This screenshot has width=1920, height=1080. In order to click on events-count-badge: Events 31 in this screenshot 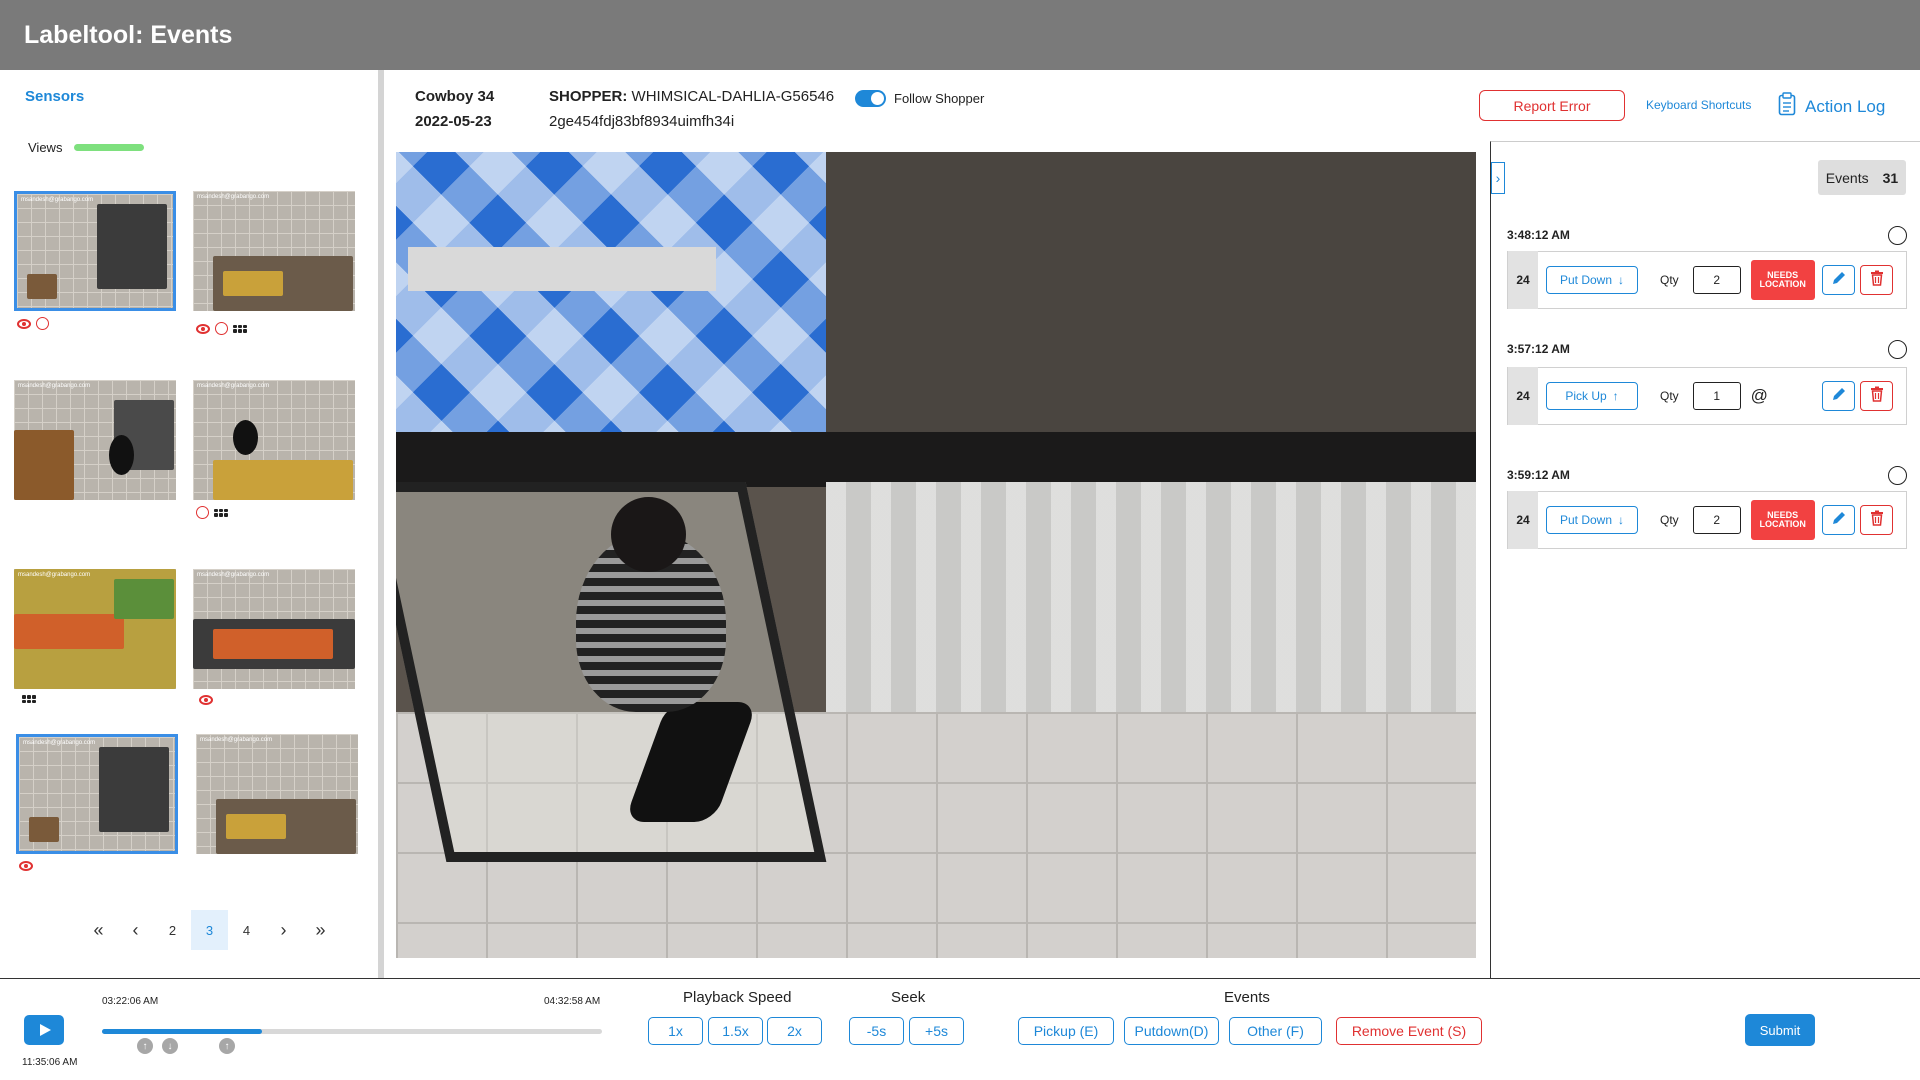, I will do `click(1862, 177)`.